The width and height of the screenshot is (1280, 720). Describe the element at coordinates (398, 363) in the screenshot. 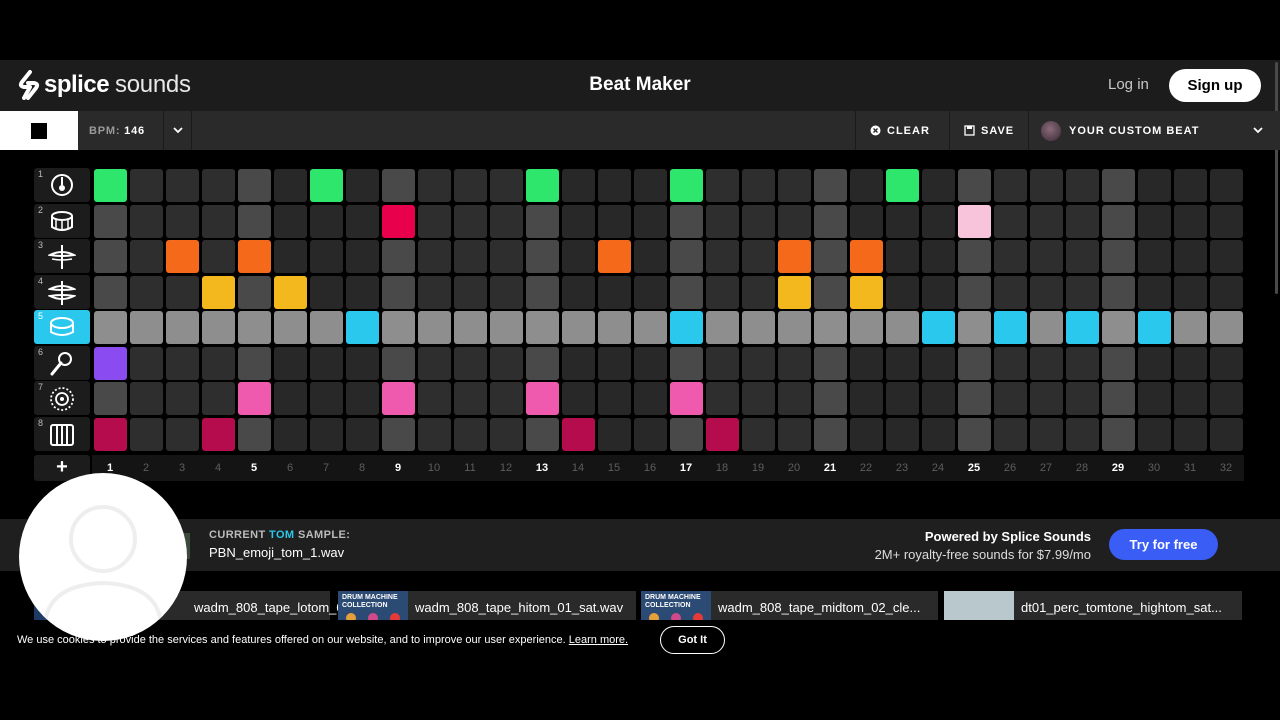

I see `step-cell-r6-s9` at that location.